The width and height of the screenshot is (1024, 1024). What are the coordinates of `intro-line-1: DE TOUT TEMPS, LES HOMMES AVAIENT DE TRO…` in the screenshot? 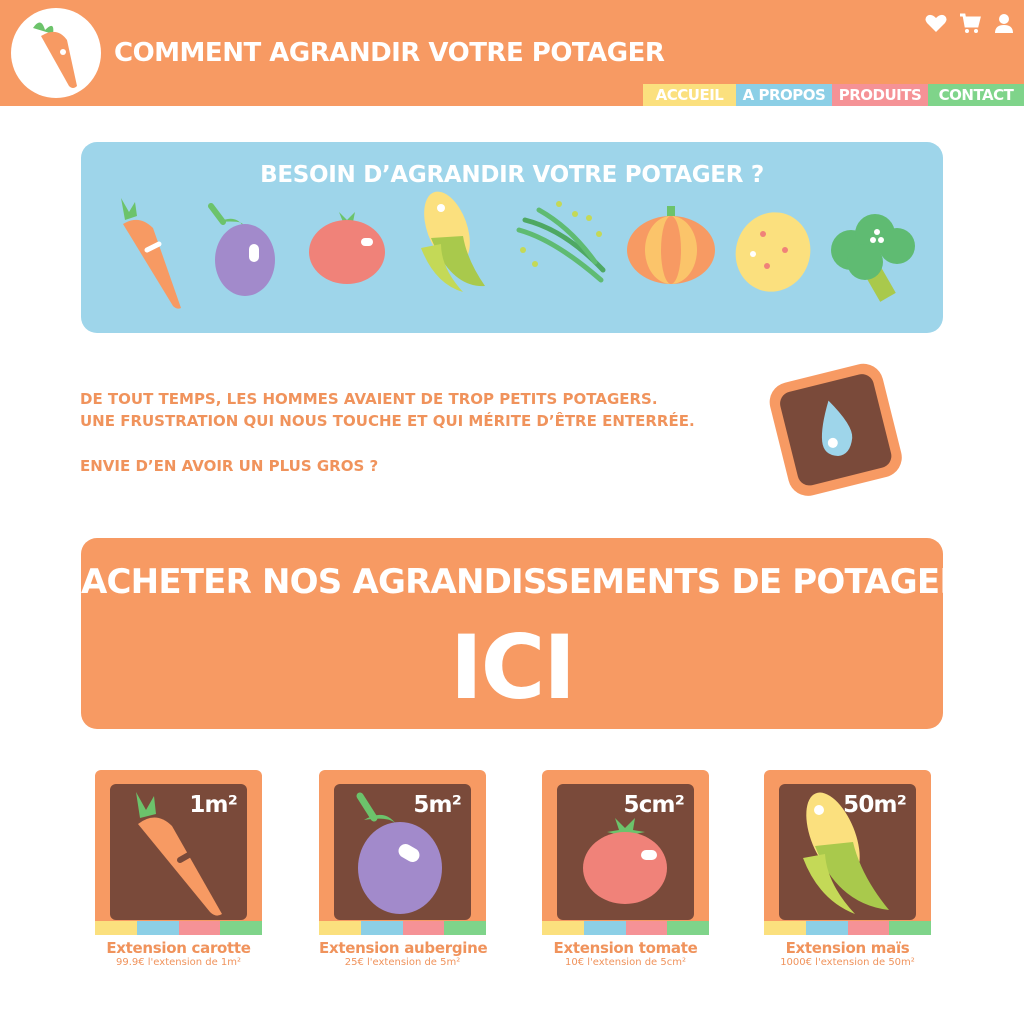 It's located at (369, 399).